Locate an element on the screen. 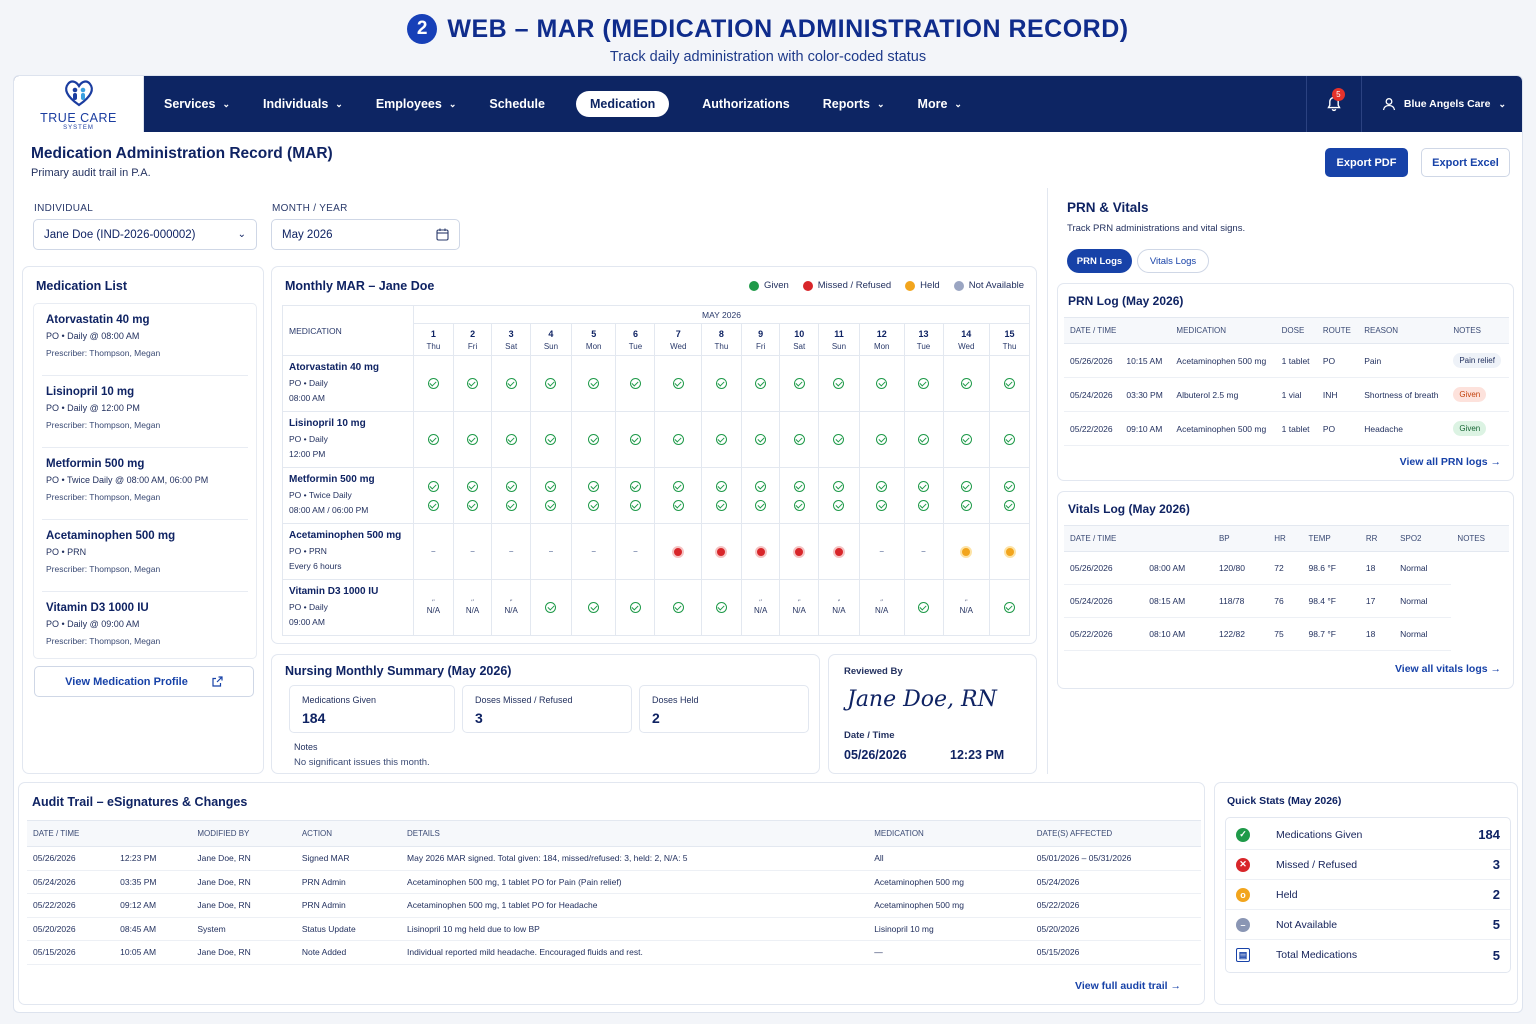  nav-authorizations: Authorizations is located at coordinates (746, 104).